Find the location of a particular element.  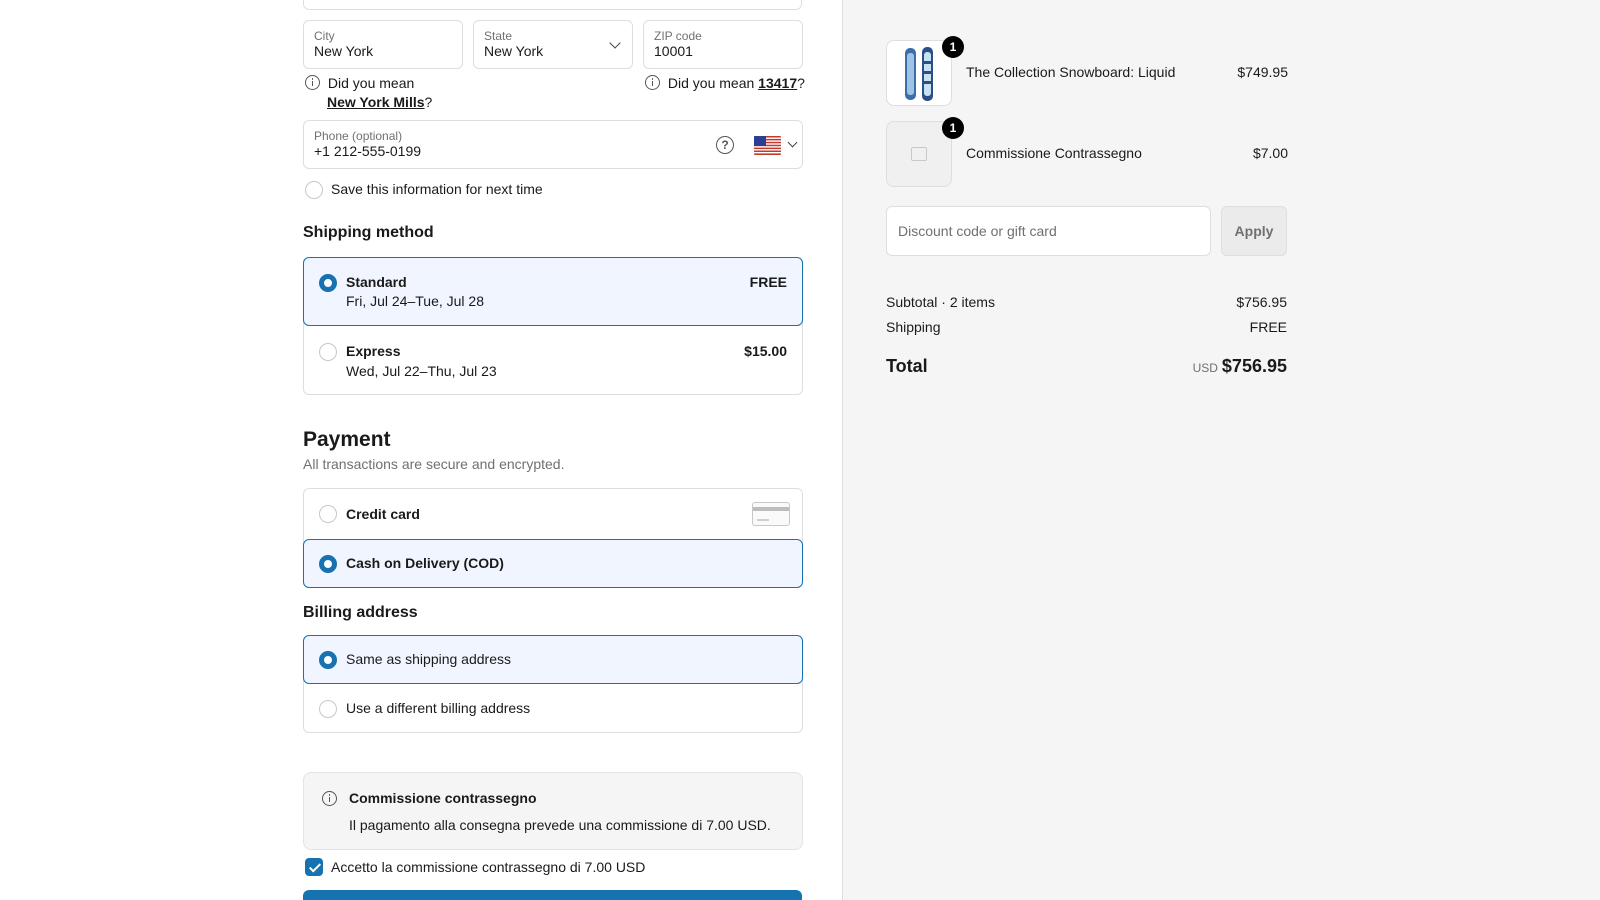

billing-address-heading: Billing address is located at coordinates (360, 612).